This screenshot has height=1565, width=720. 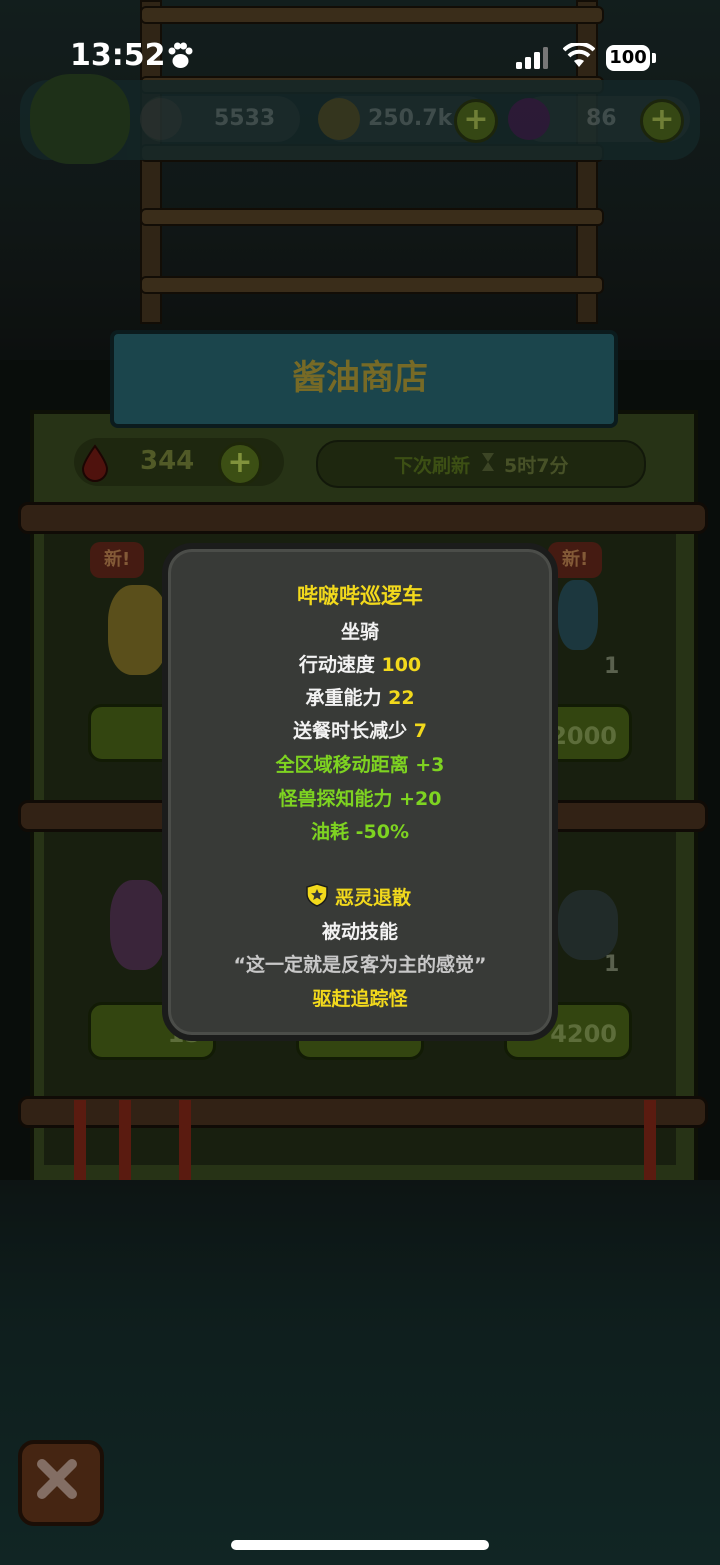 I want to click on stat-row: 送餐时长减少 7, so click(x=360, y=731).